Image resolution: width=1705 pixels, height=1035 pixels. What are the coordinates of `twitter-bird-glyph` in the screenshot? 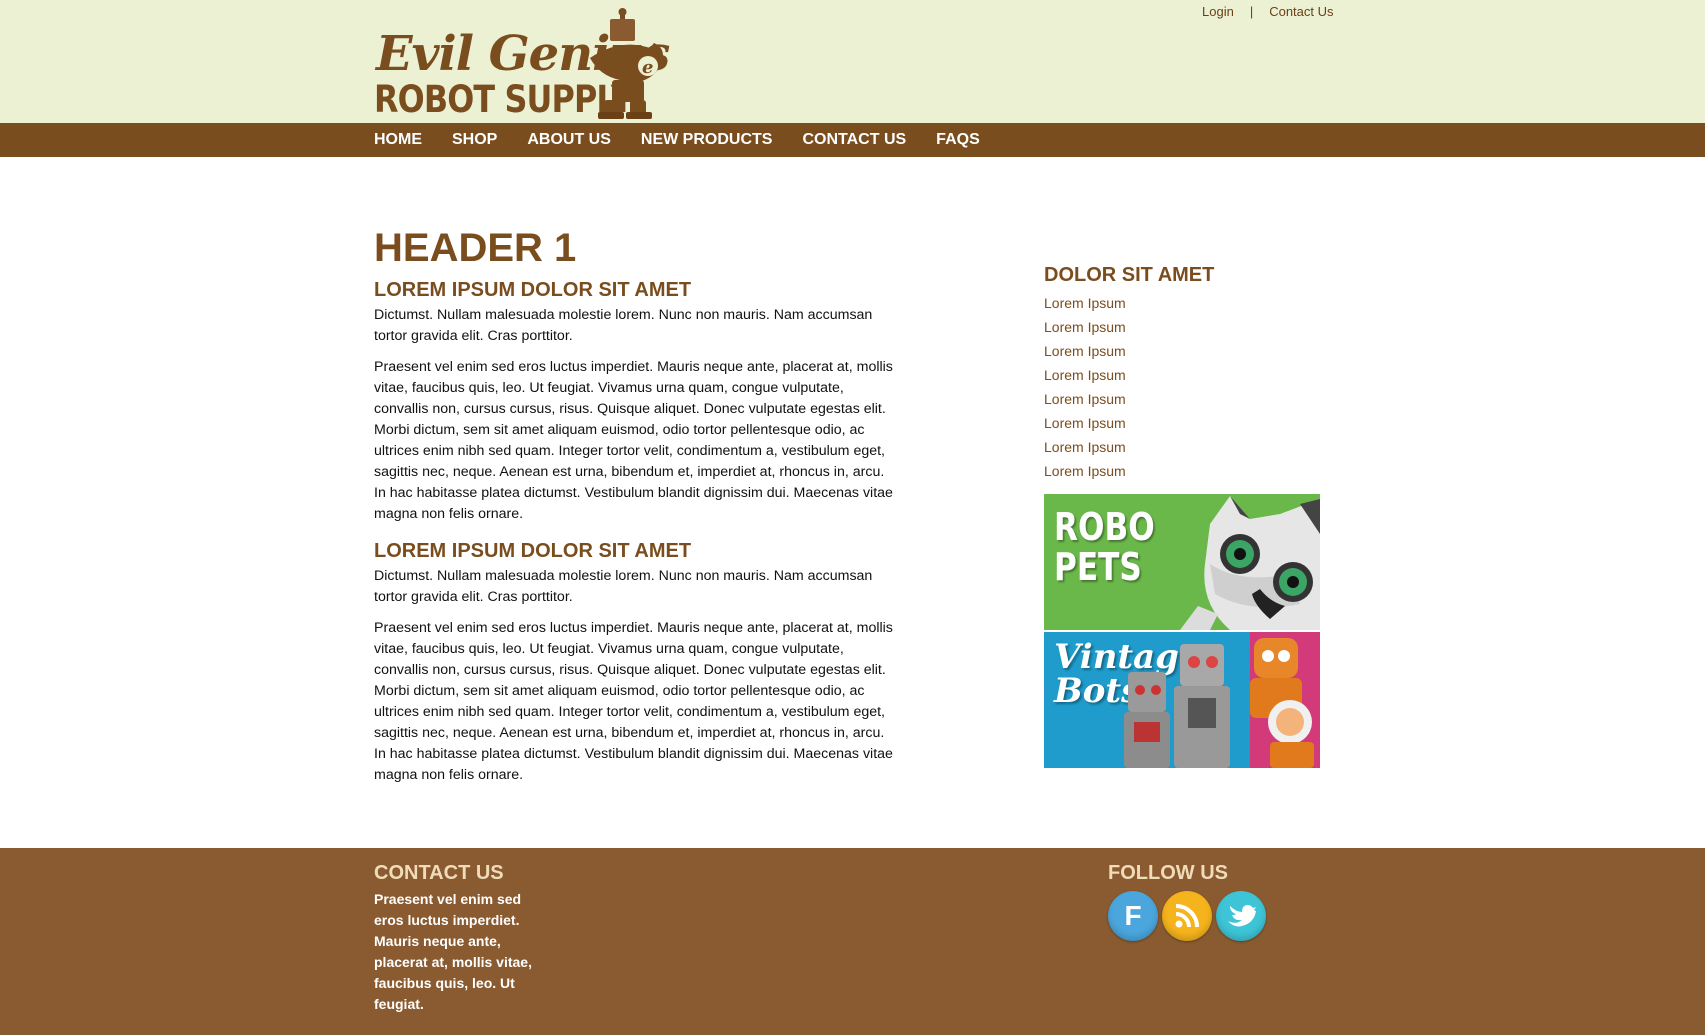 It's located at (1242, 916).